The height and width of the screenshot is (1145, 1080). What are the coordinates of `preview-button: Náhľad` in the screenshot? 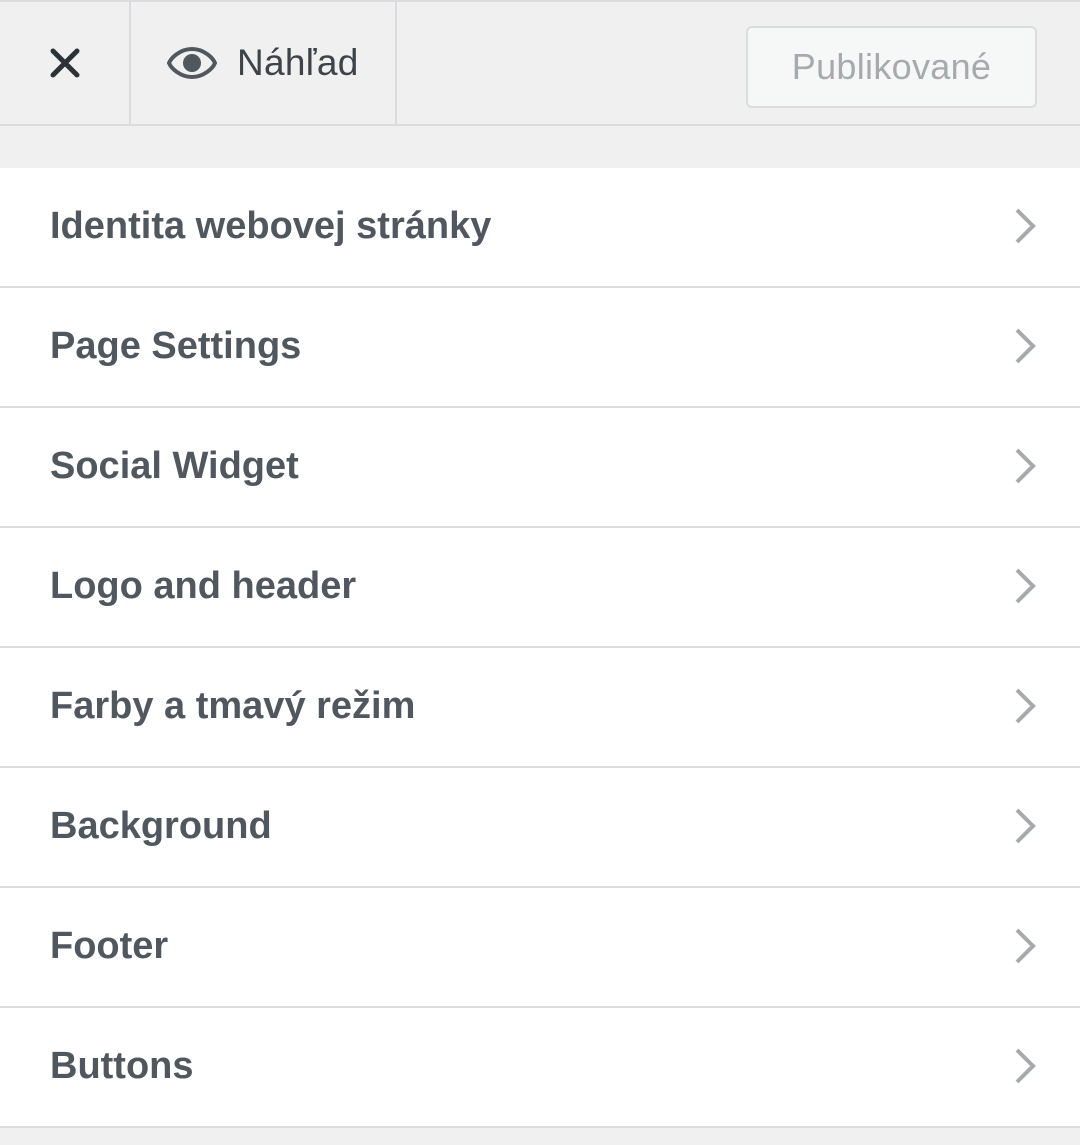 It's located at (264, 63).